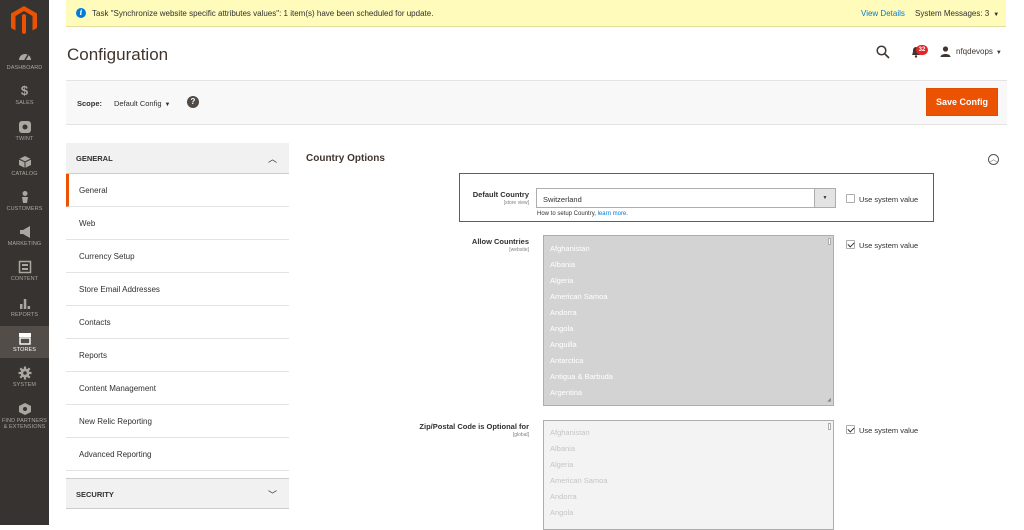 The height and width of the screenshot is (530, 1024). Describe the element at coordinates (24, 232) in the screenshot. I see `megaphone-icon` at that location.